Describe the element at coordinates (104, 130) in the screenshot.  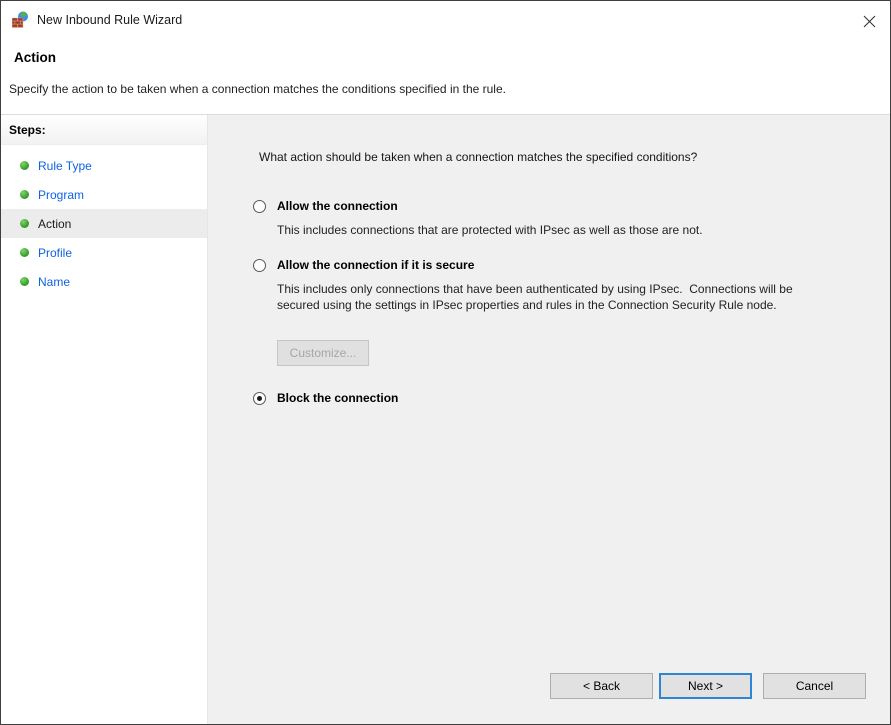
I see `steps-heading: Steps:` at that location.